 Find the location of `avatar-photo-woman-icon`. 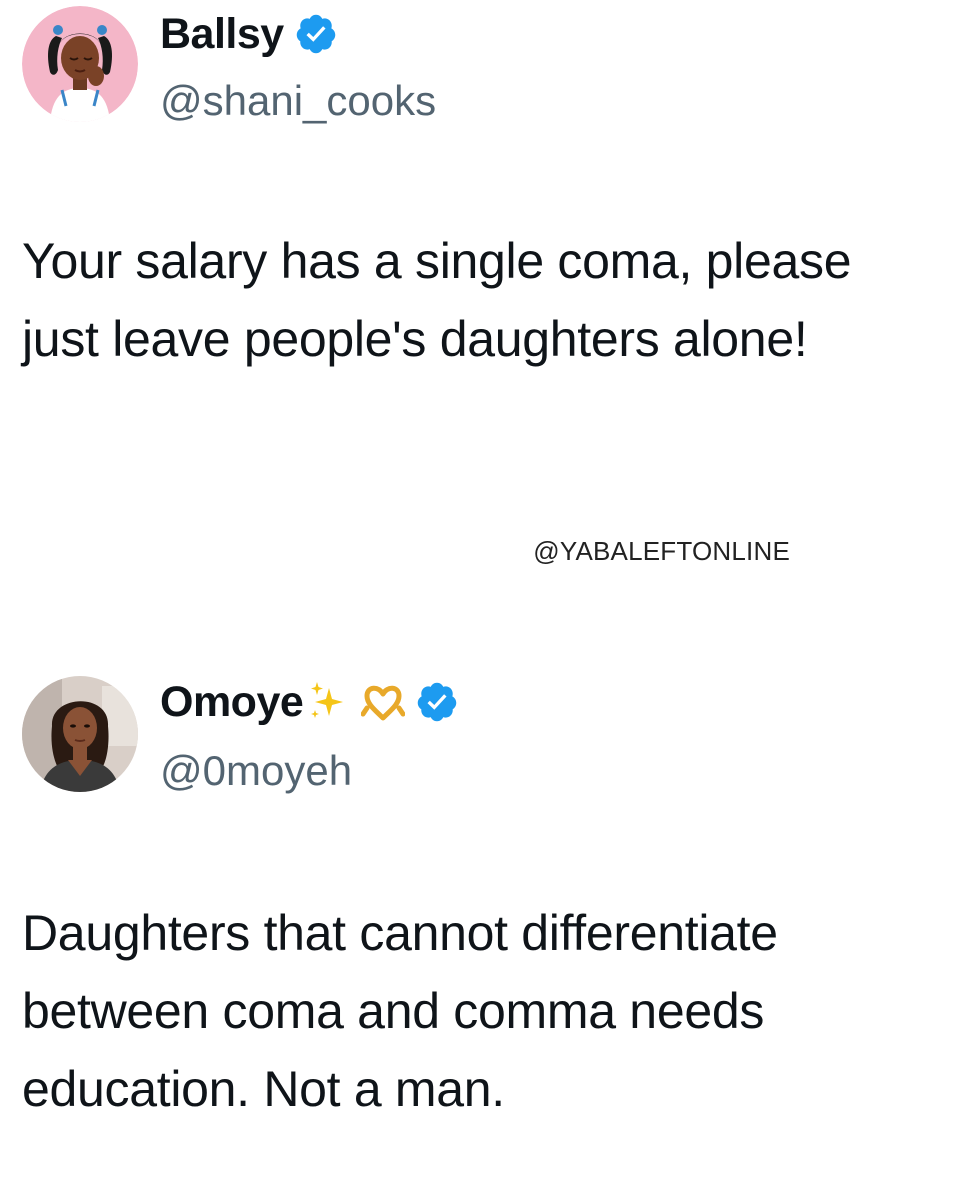

avatar-photo-woman-icon is located at coordinates (80, 734).